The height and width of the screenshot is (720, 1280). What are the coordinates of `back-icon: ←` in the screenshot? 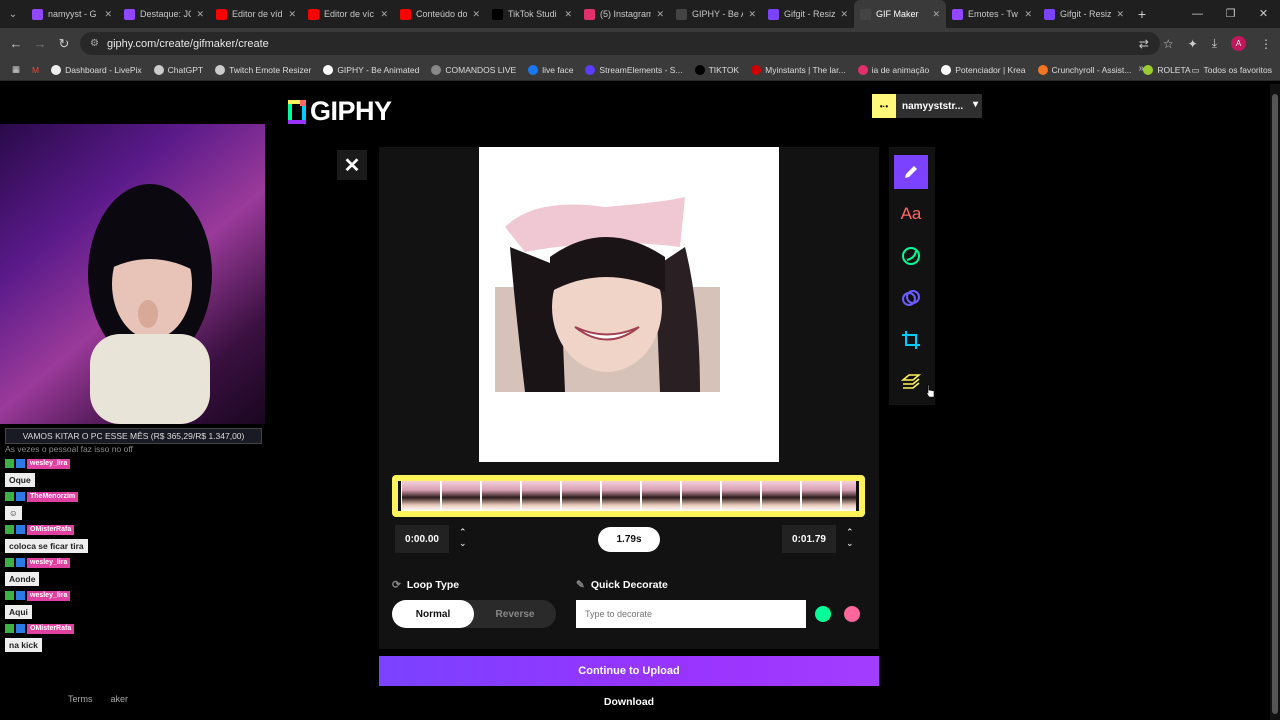 It's located at (16, 43).